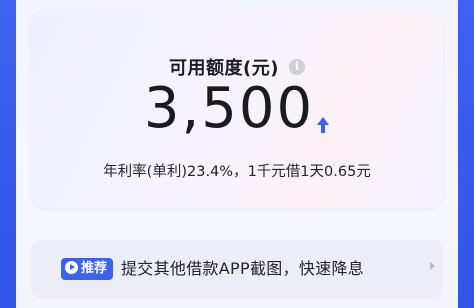 The image size is (474, 308). I want to click on up-arrow-icon, so click(323, 125).